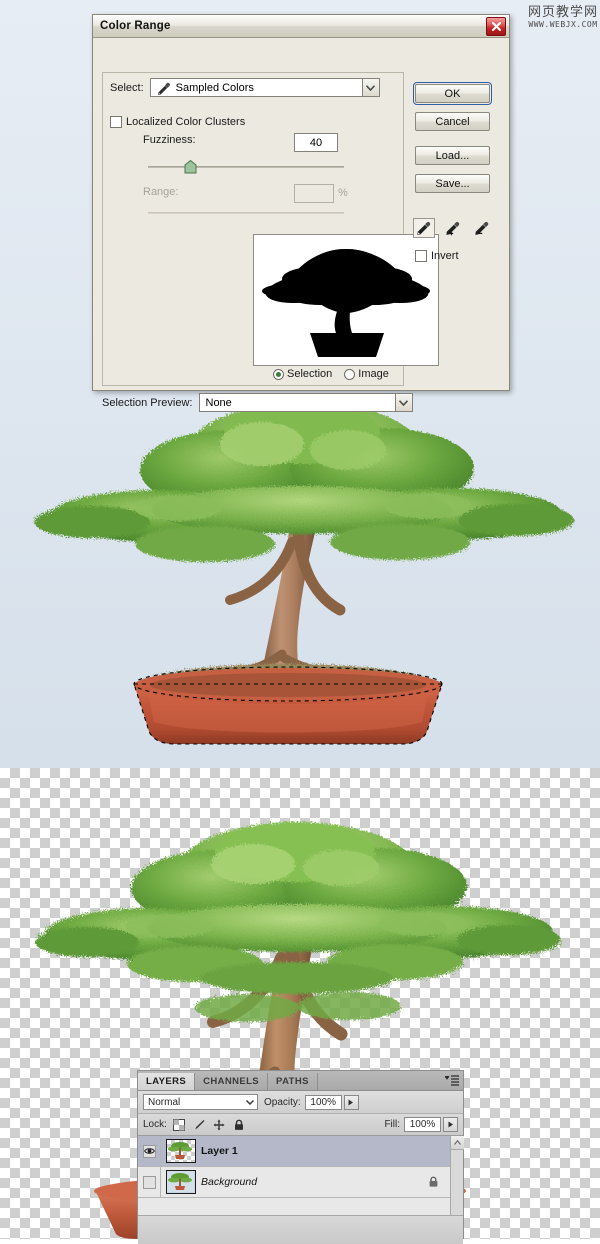 Image resolution: width=600 pixels, height=1244 pixels. Describe the element at coordinates (300, 1125) in the screenshot. I see `lock-row: Lock: Fill: 100%` at that location.